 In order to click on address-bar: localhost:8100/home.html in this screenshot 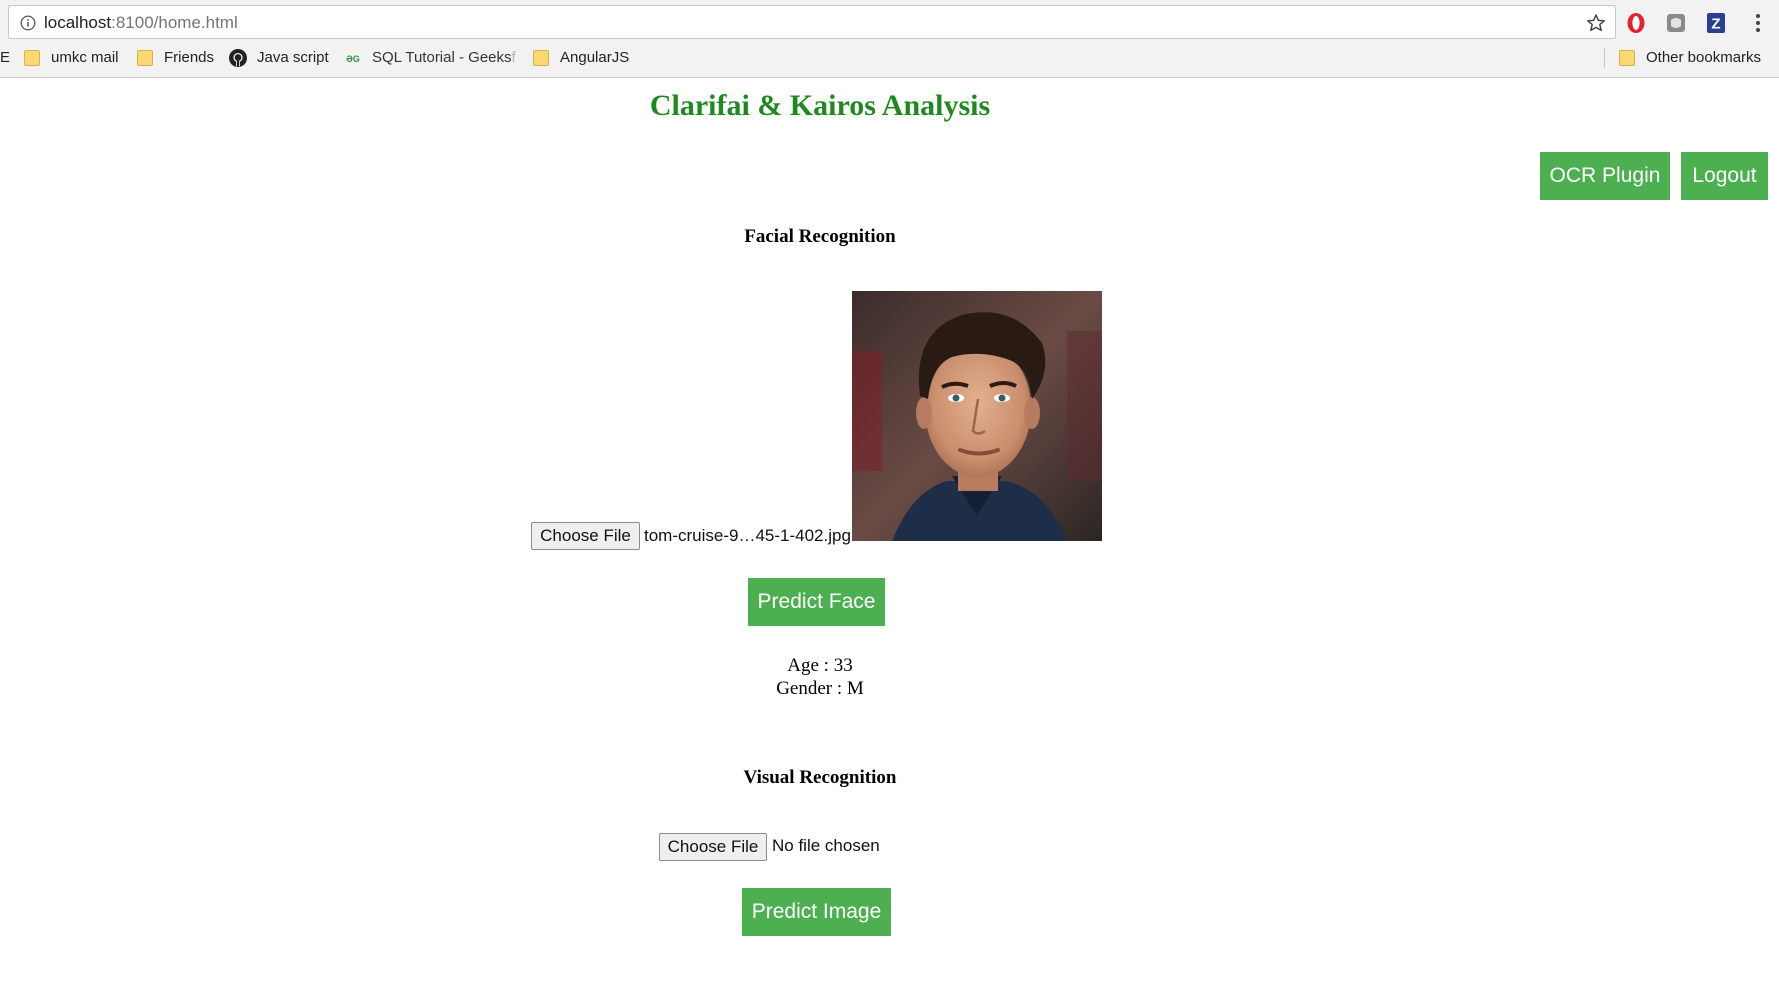, I will do `click(812, 22)`.